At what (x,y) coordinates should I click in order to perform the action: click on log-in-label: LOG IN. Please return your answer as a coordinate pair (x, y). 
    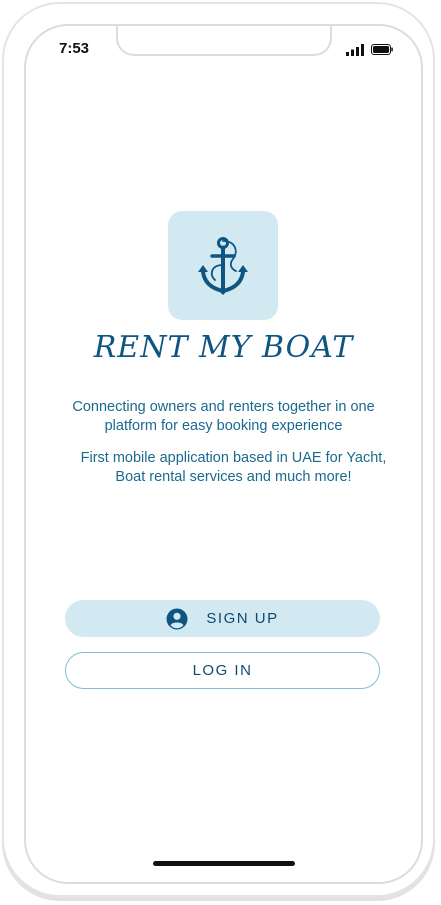
    Looking at the image, I should click on (222, 670).